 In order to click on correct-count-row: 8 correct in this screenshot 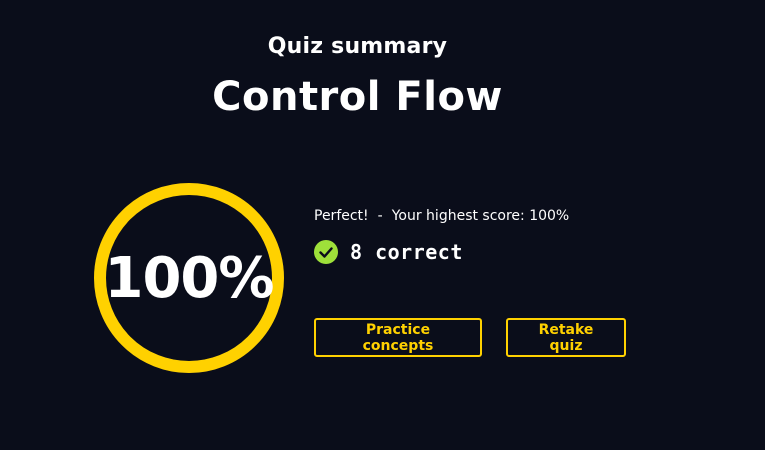, I will do `click(441, 252)`.